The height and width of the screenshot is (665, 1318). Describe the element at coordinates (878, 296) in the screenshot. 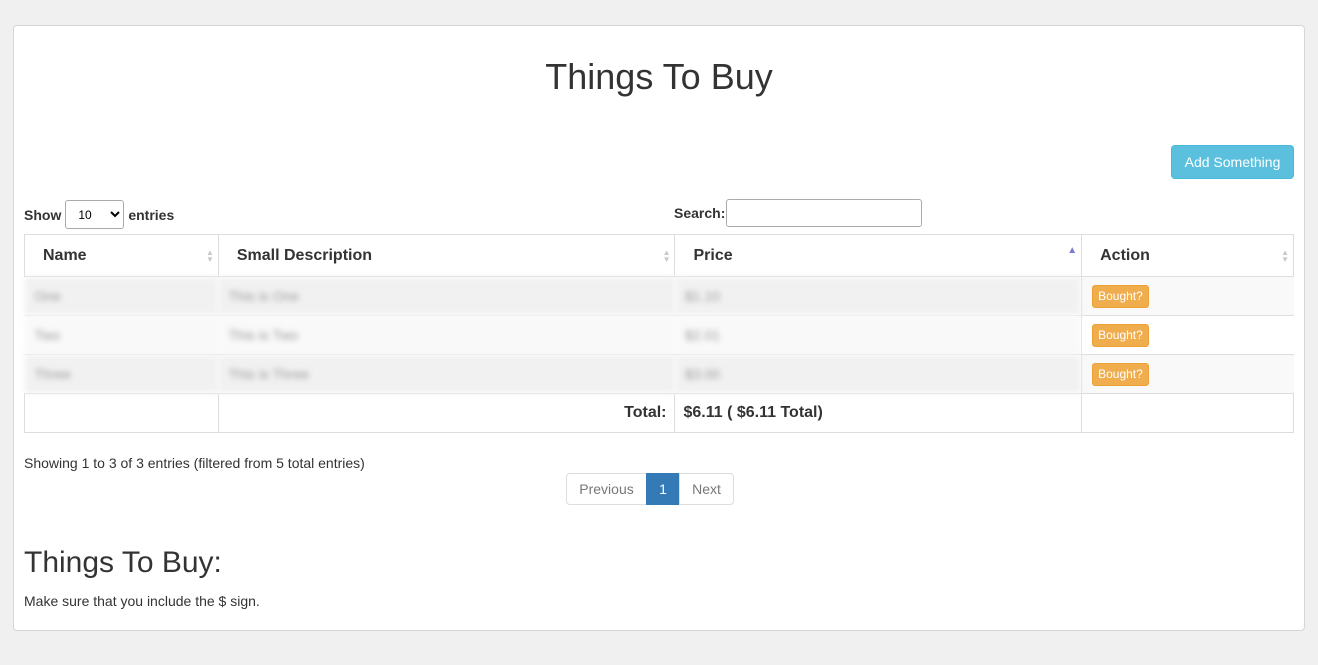

I see `item-price-cell: $1.10` at that location.